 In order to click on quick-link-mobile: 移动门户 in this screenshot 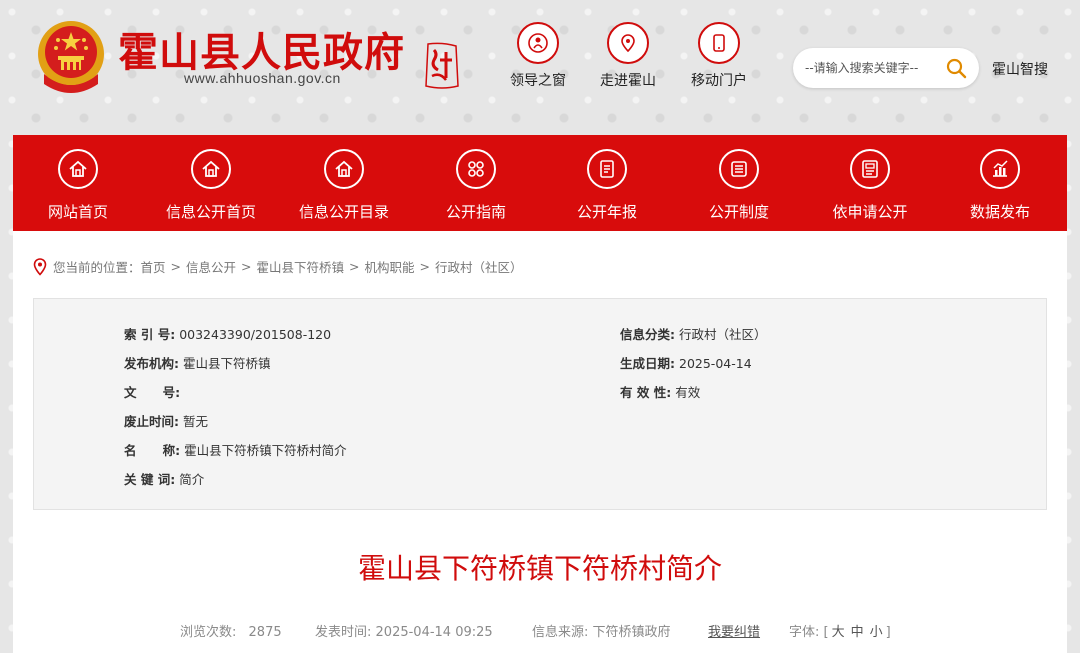, I will do `click(719, 56)`.